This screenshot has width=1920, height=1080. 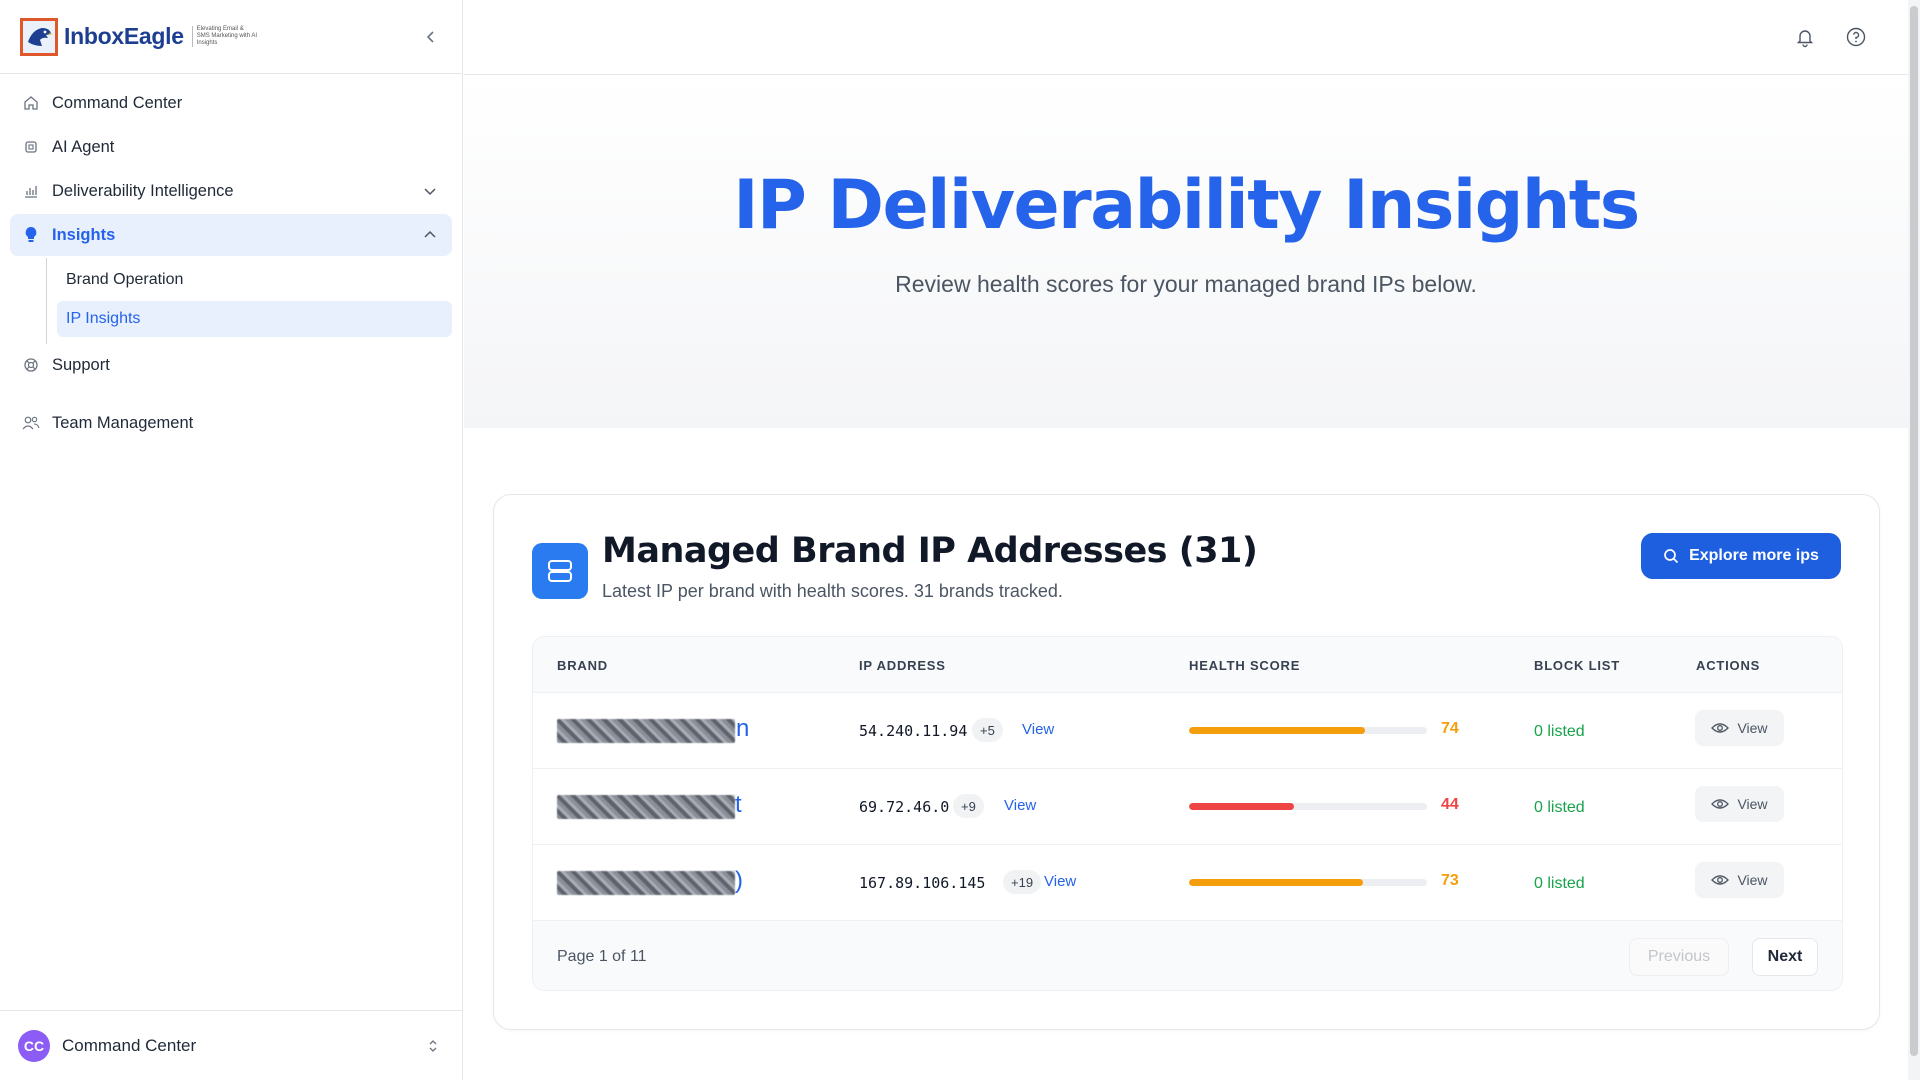 I want to click on extra-ips-badge: +9, so click(x=968, y=806).